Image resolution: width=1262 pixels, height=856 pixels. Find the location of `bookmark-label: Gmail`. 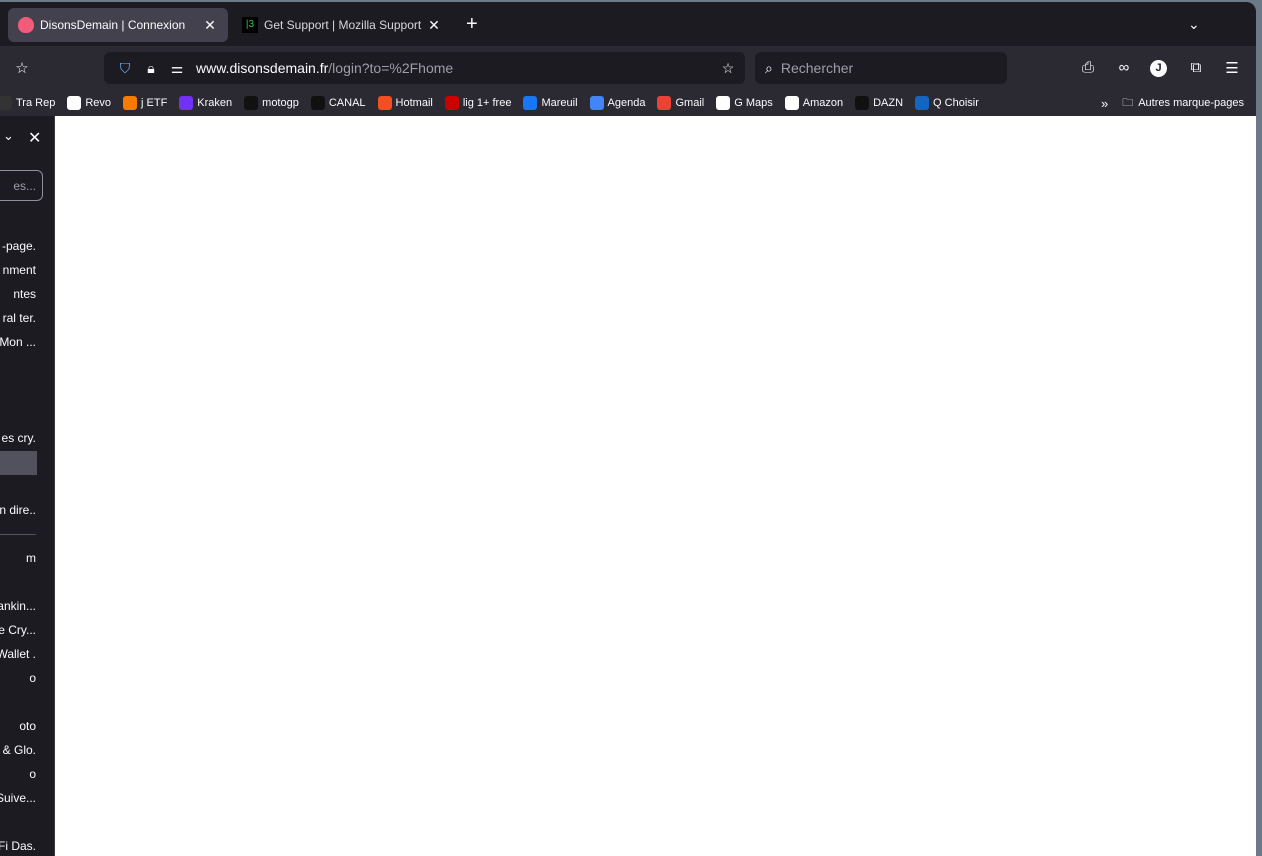

bookmark-label: Gmail is located at coordinates (690, 103).